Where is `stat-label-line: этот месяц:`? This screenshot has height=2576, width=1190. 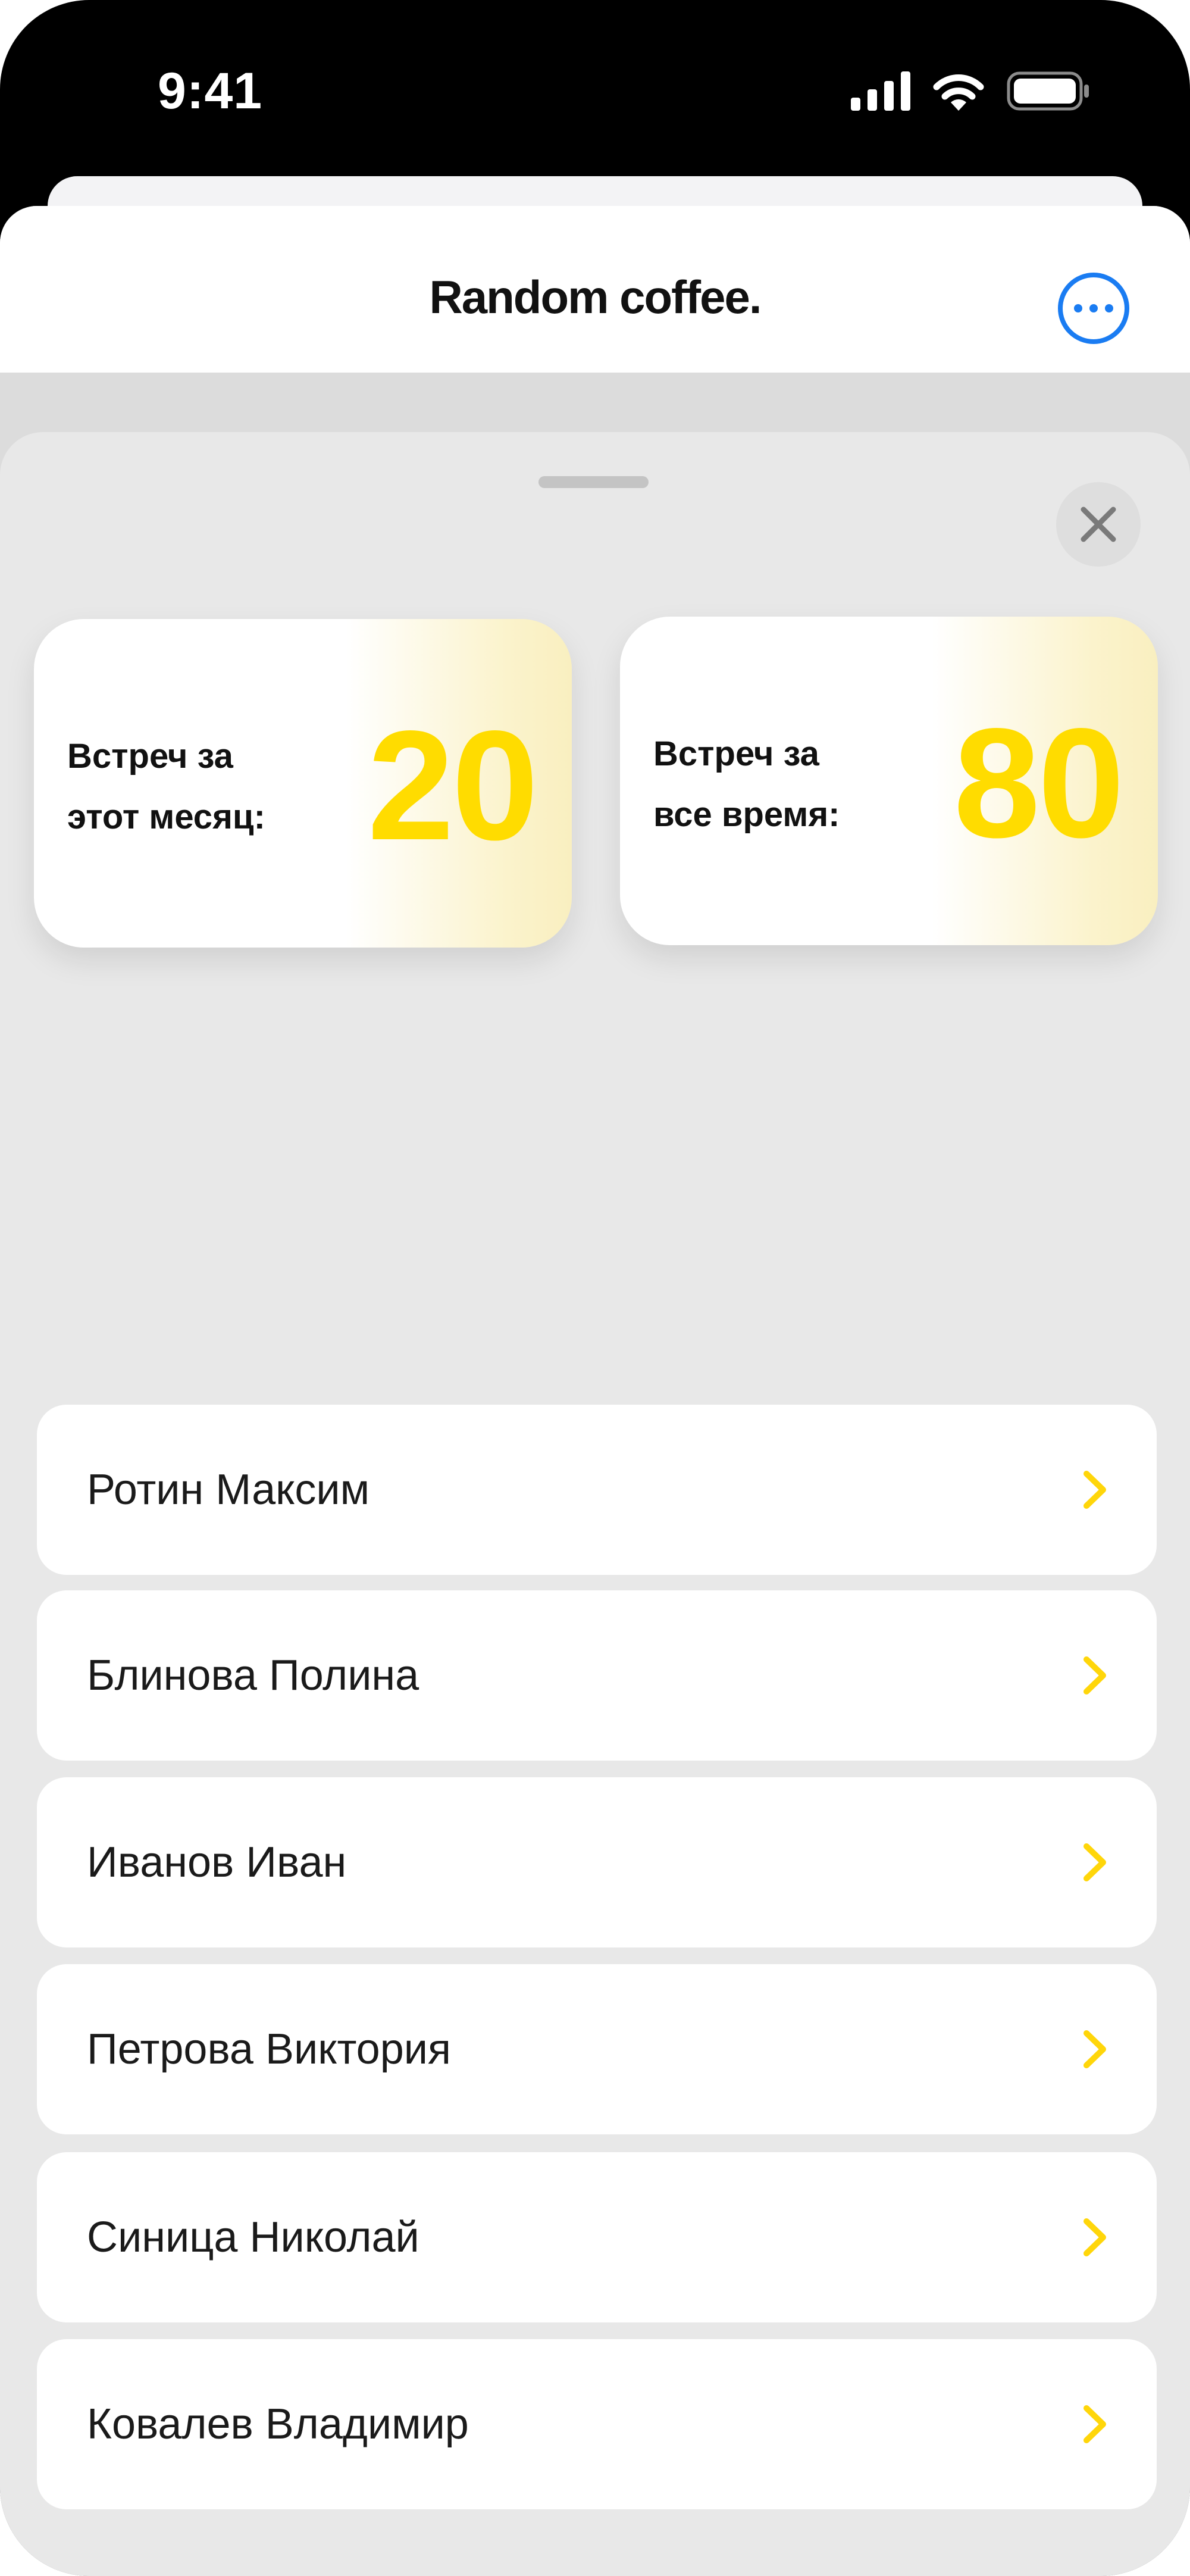
stat-label-line: этот месяц: is located at coordinates (166, 817).